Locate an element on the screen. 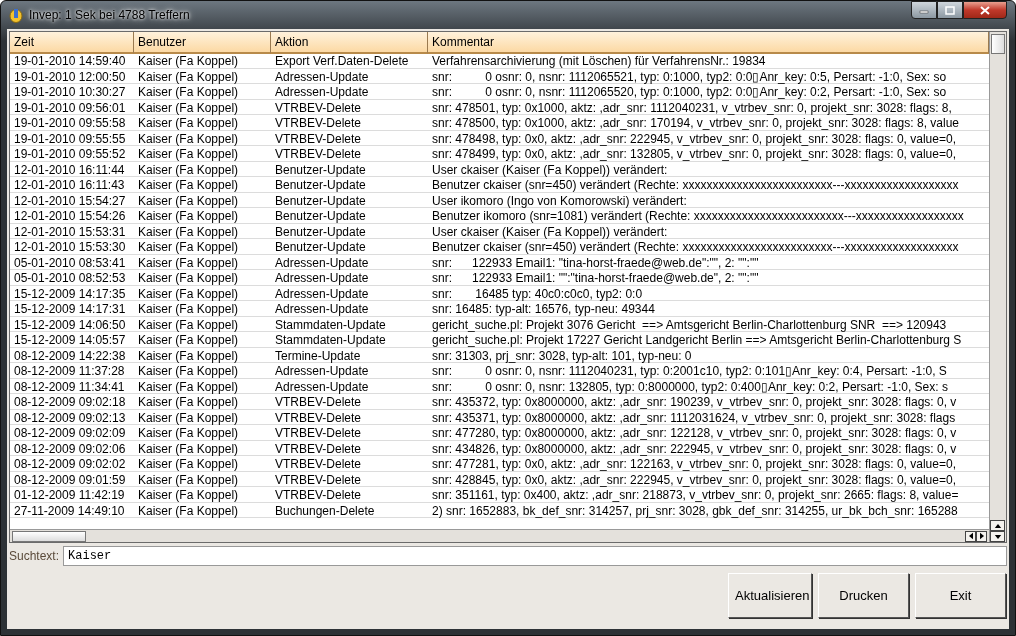 The width and height of the screenshot is (1016, 636). table-cell-text: 27-11-2009 14:49:10 is located at coordinates (69, 510).